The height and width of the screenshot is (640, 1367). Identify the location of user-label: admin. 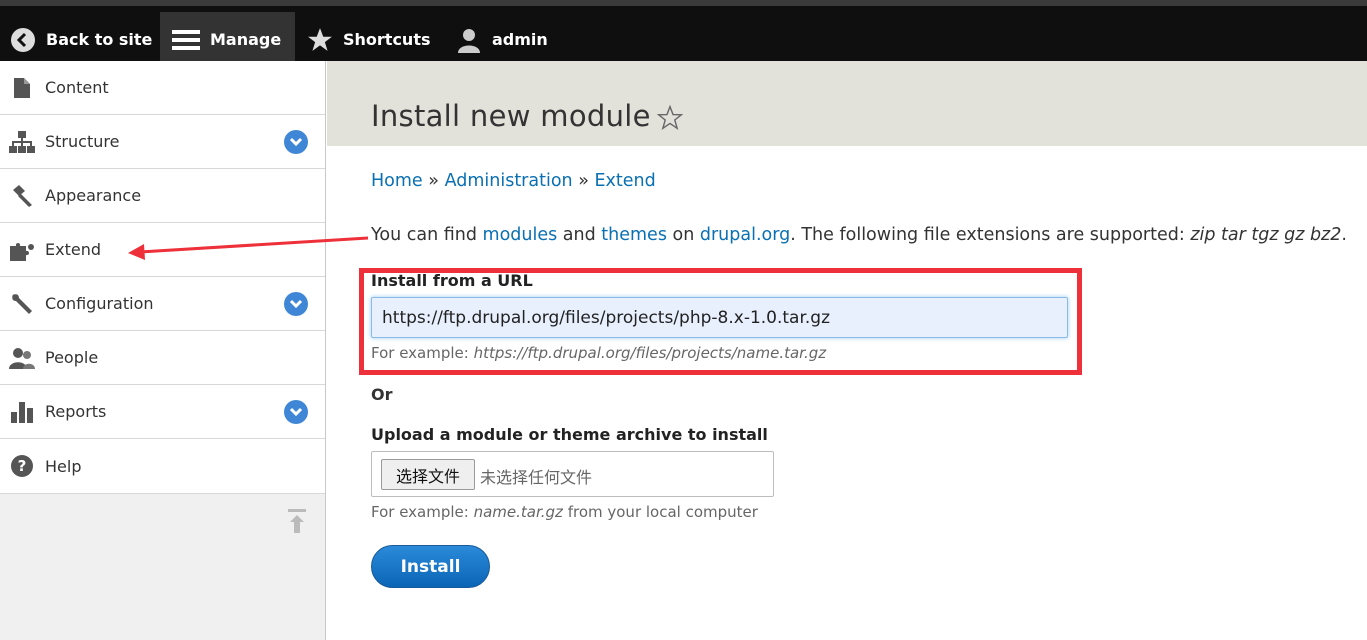
(520, 39).